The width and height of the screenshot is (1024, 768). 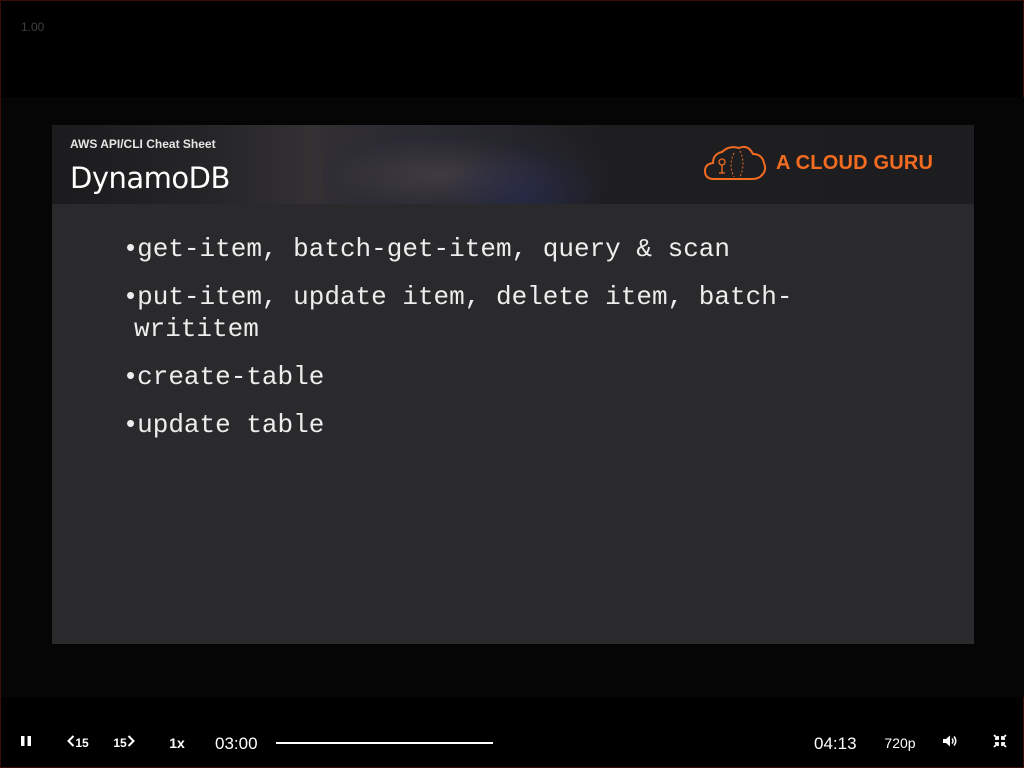 What do you see at coordinates (522, 174) in the screenshot?
I see `header-background-accent` at bounding box center [522, 174].